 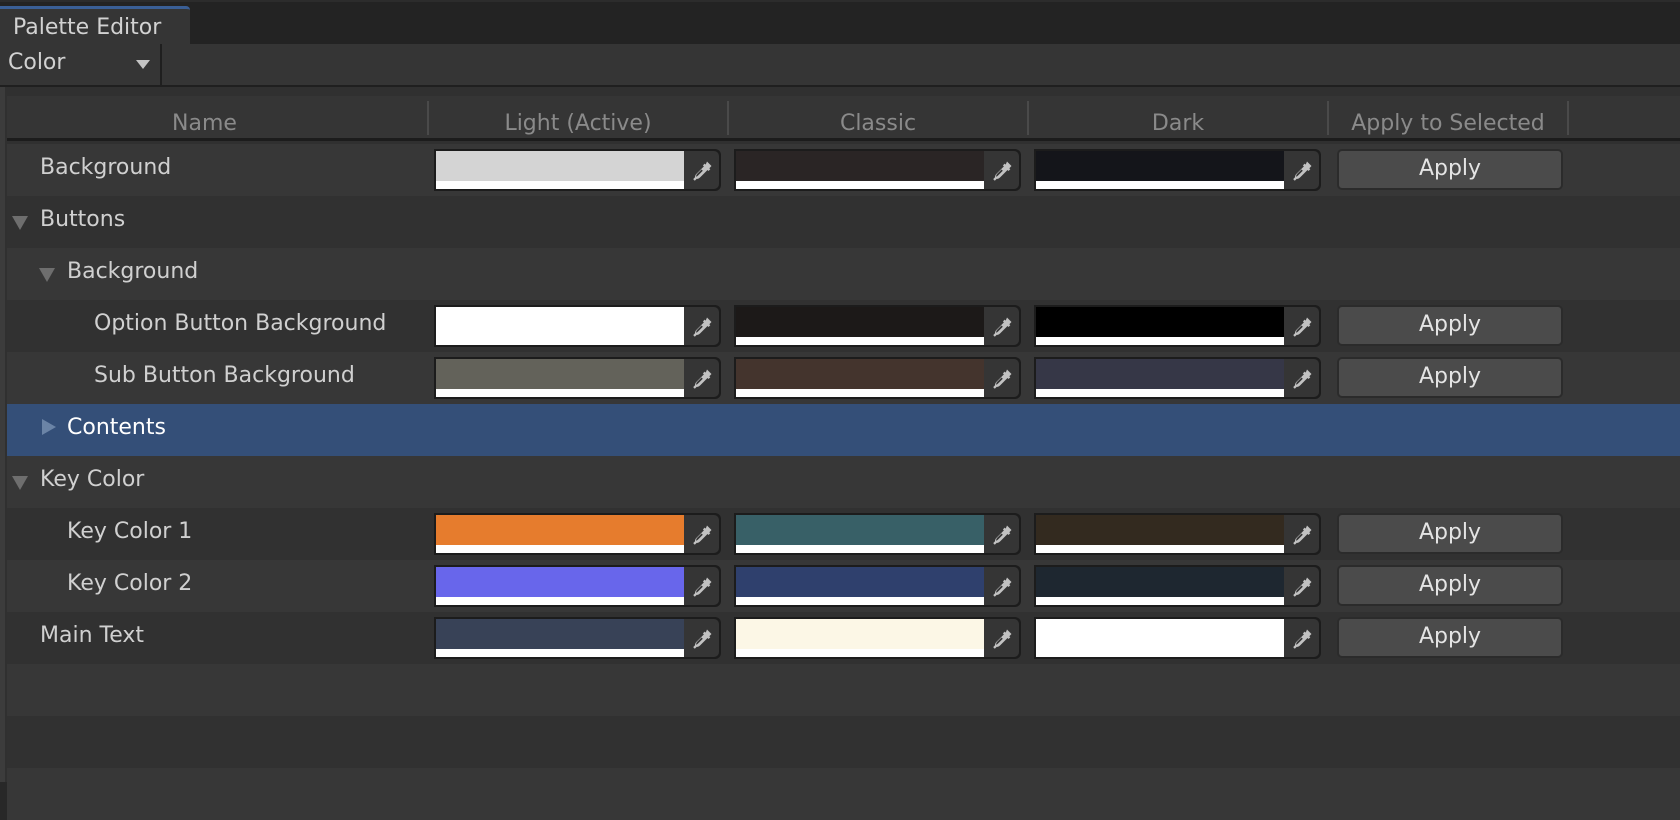 I want to click on column-header-classic: Classic, so click(x=878, y=123).